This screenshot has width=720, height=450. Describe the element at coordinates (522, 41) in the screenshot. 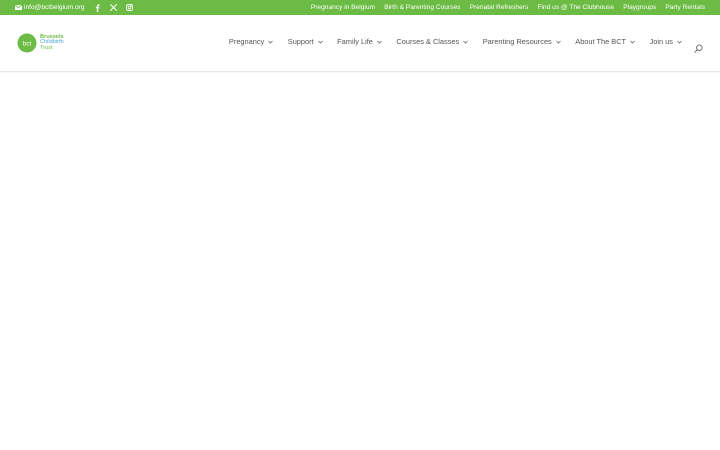

I see `nav-item-parenting-resources: Parenting Resources` at that location.